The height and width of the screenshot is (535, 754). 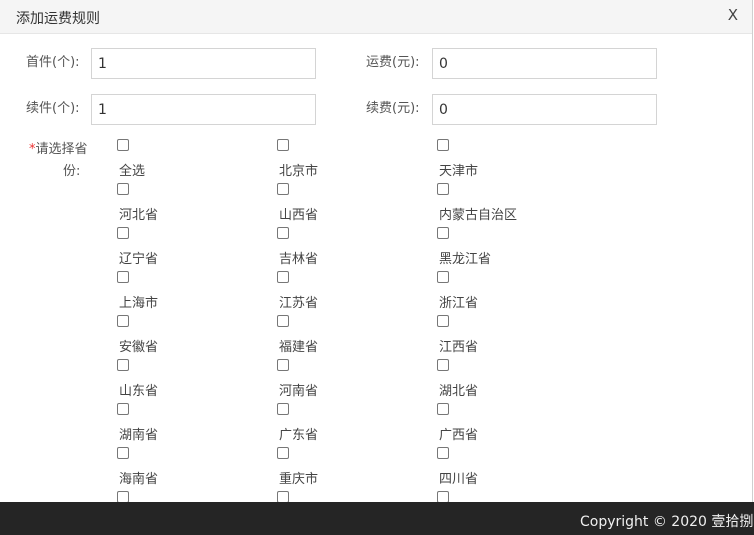 What do you see at coordinates (459, 347) in the screenshot?
I see `province-label: 江西省` at bounding box center [459, 347].